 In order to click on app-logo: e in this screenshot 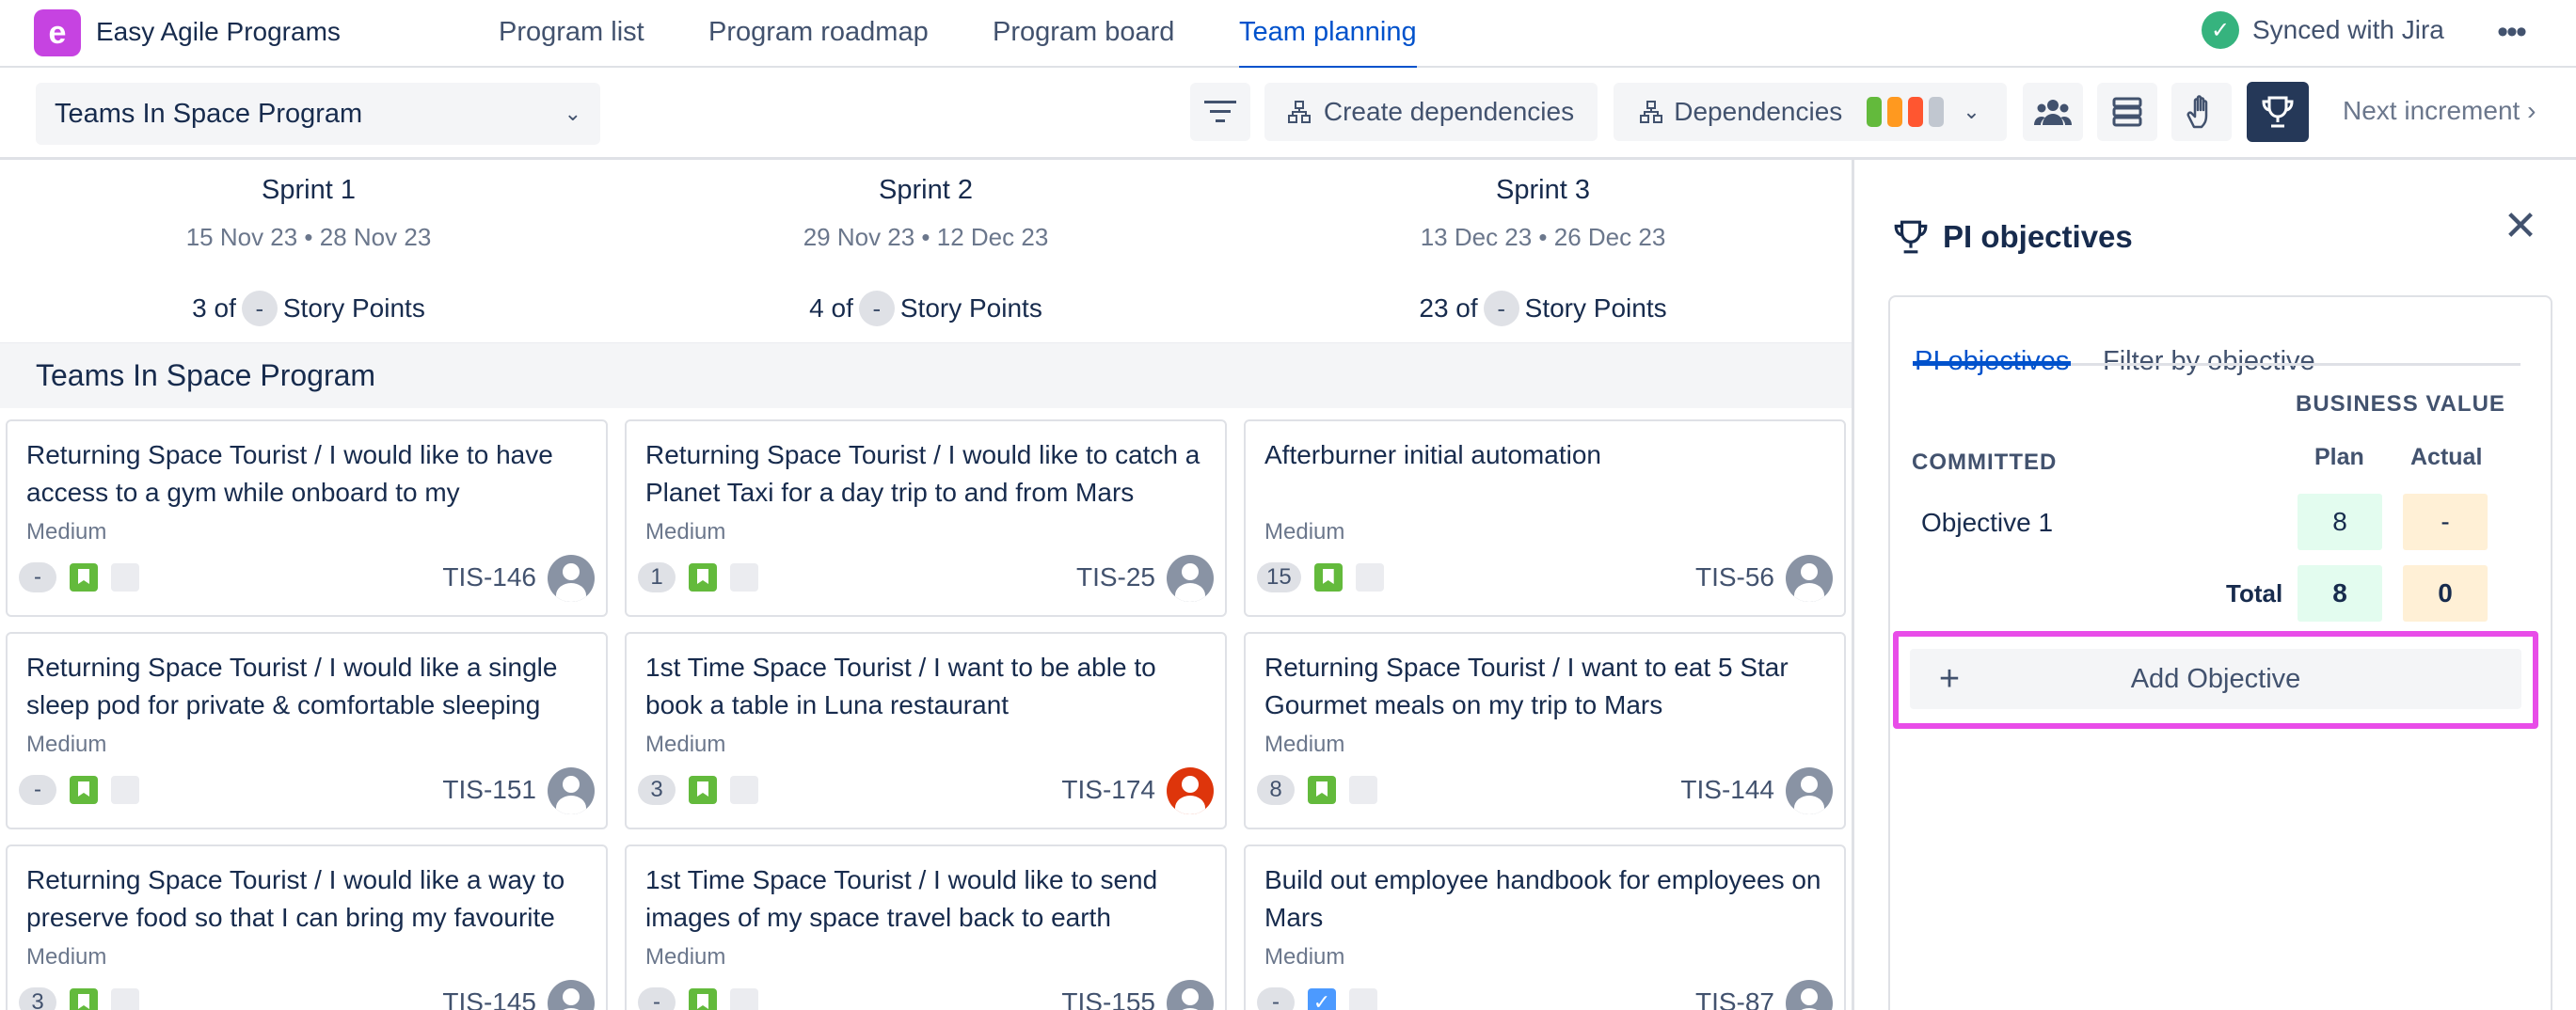, I will do `click(58, 32)`.